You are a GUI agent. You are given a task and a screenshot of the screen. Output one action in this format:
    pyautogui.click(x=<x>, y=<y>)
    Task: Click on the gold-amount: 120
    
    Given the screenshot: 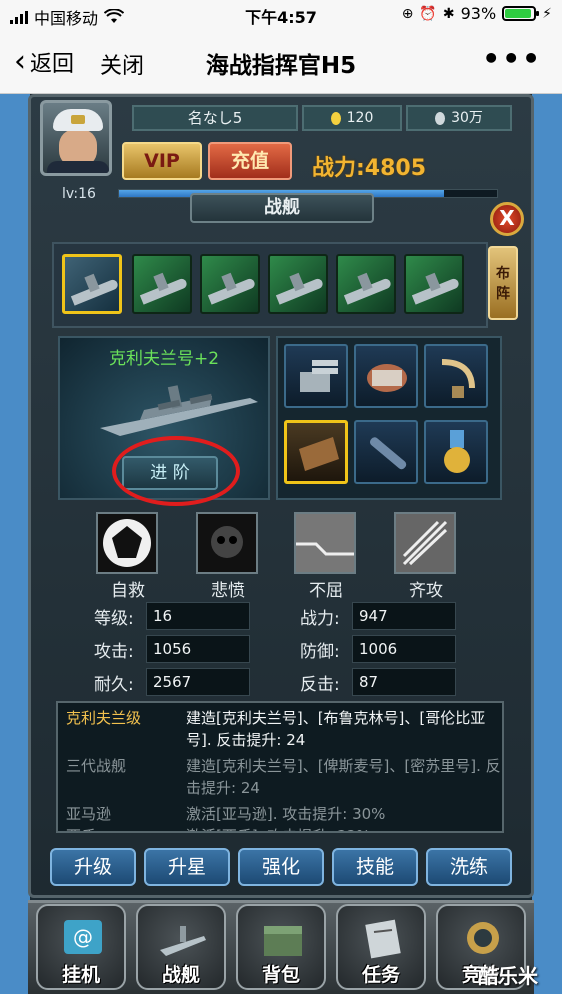 What is the action you would take?
    pyautogui.click(x=360, y=118)
    